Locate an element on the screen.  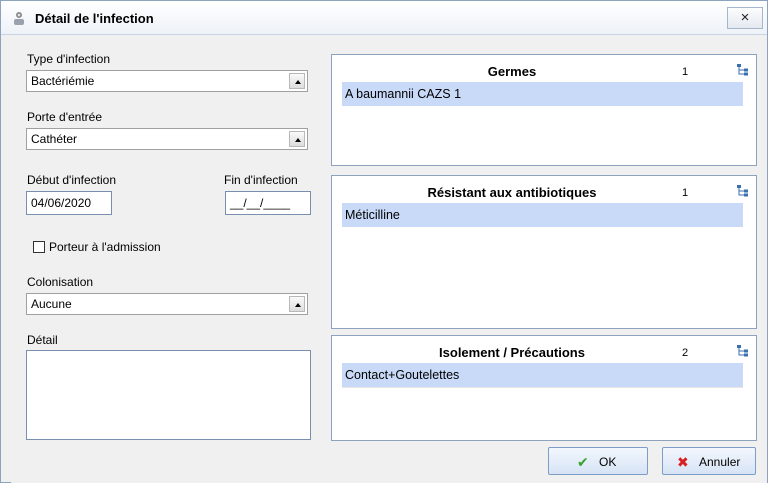
isolement-title: Isolement / Précautions is located at coordinates (512, 352).